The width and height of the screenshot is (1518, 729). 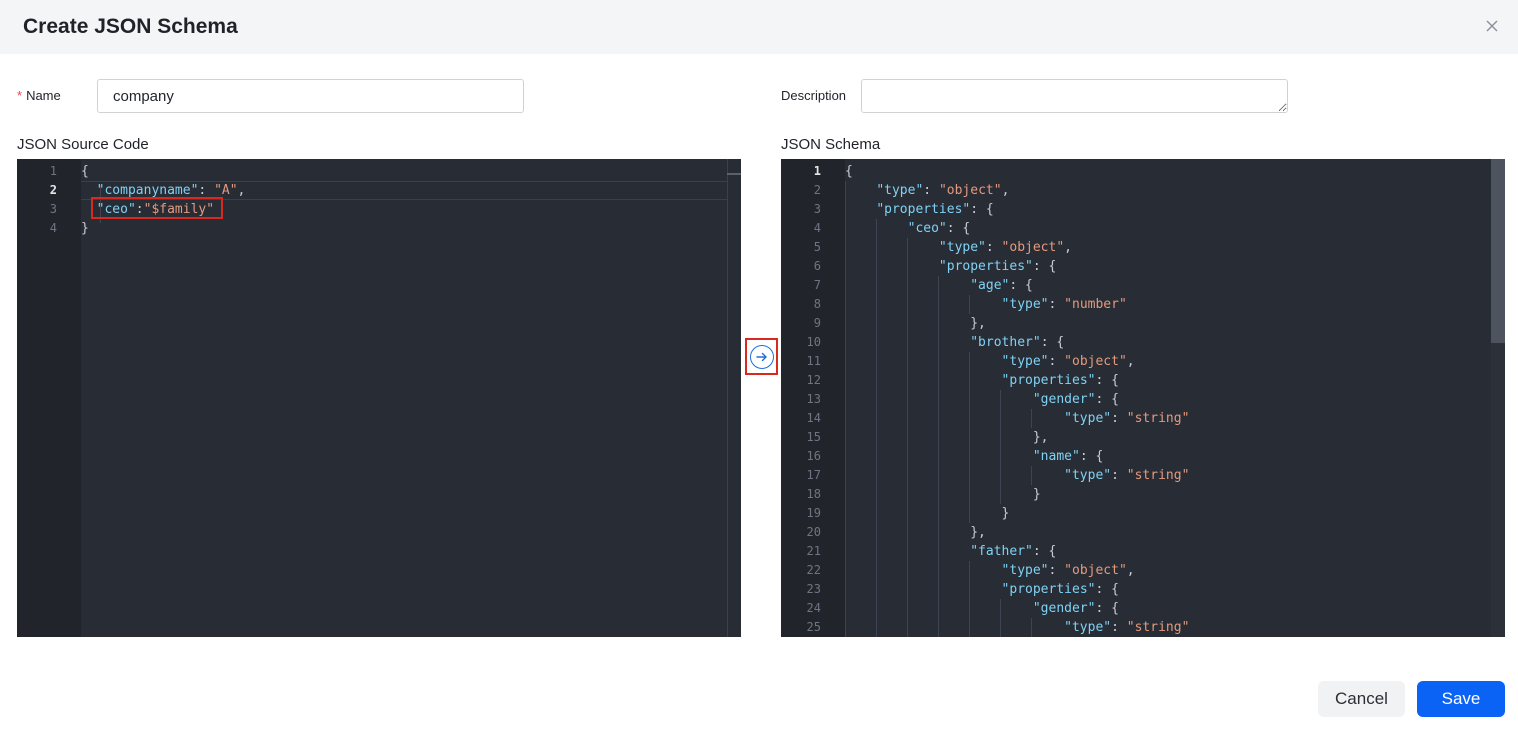 I want to click on json-key: "gender", so click(x=1064, y=608).